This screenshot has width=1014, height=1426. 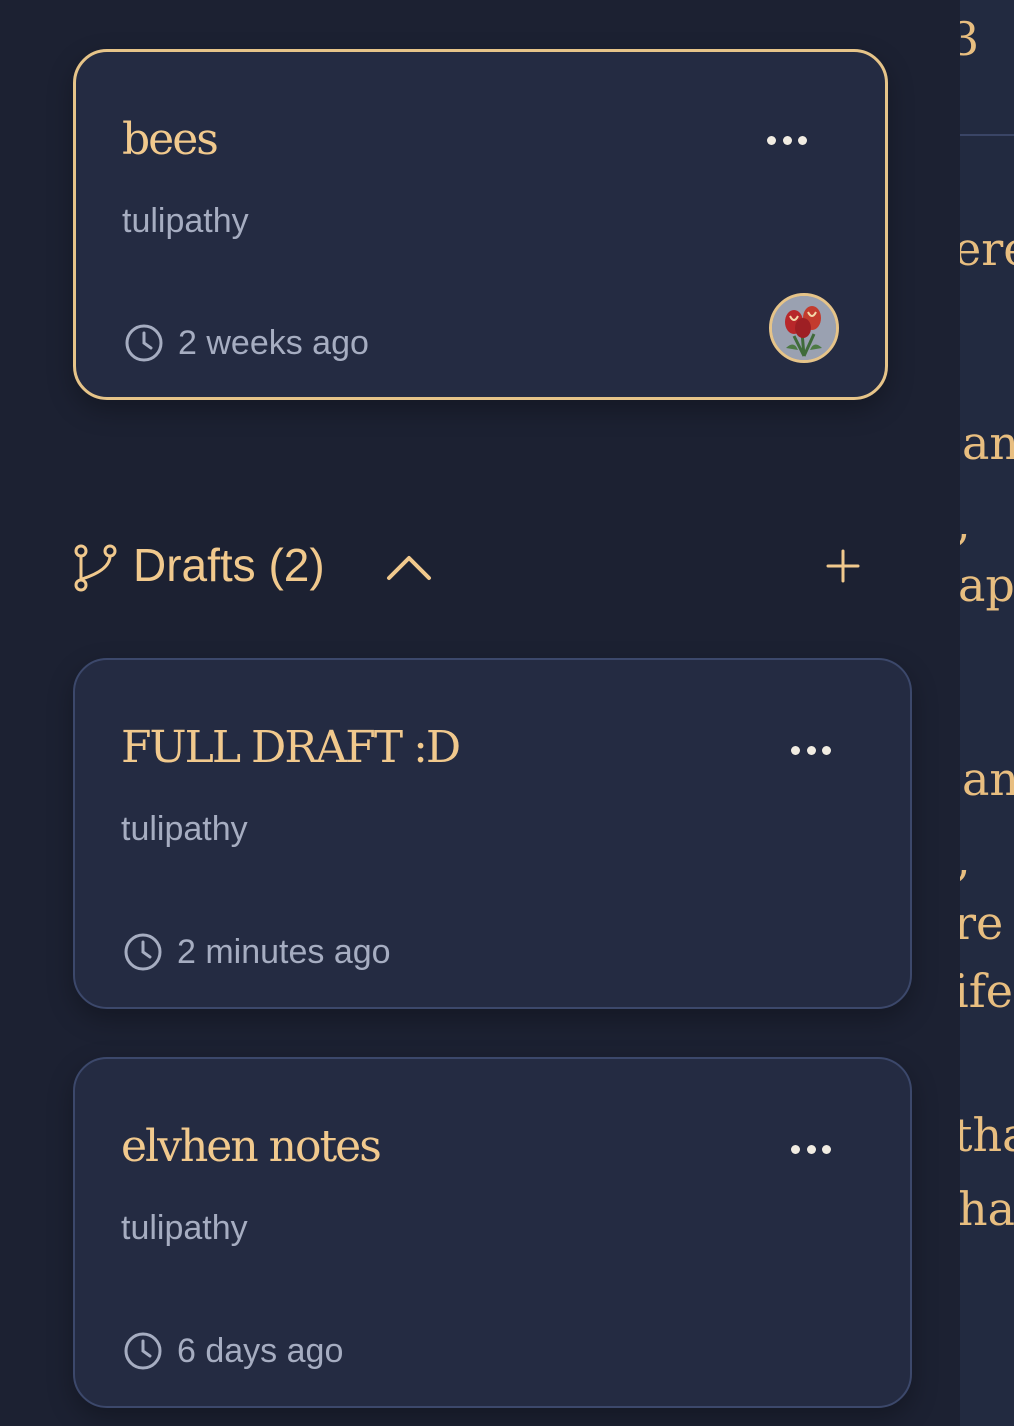 I want to click on editor-text-fragment: hav, so click(x=987, y=1209).